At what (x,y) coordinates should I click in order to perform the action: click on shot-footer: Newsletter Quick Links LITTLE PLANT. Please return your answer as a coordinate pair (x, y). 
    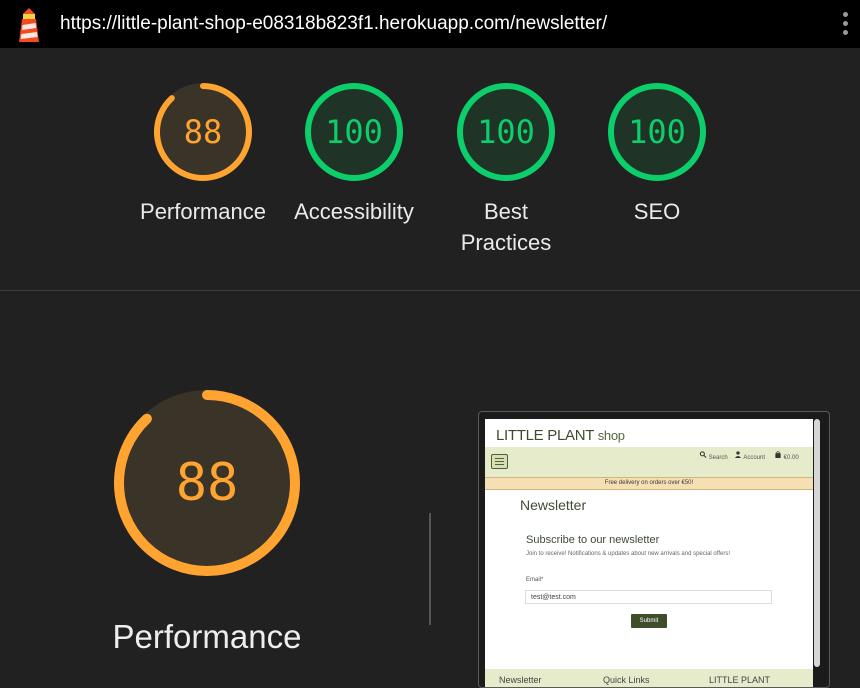
    Looking at the image, I should click on (649, 678).